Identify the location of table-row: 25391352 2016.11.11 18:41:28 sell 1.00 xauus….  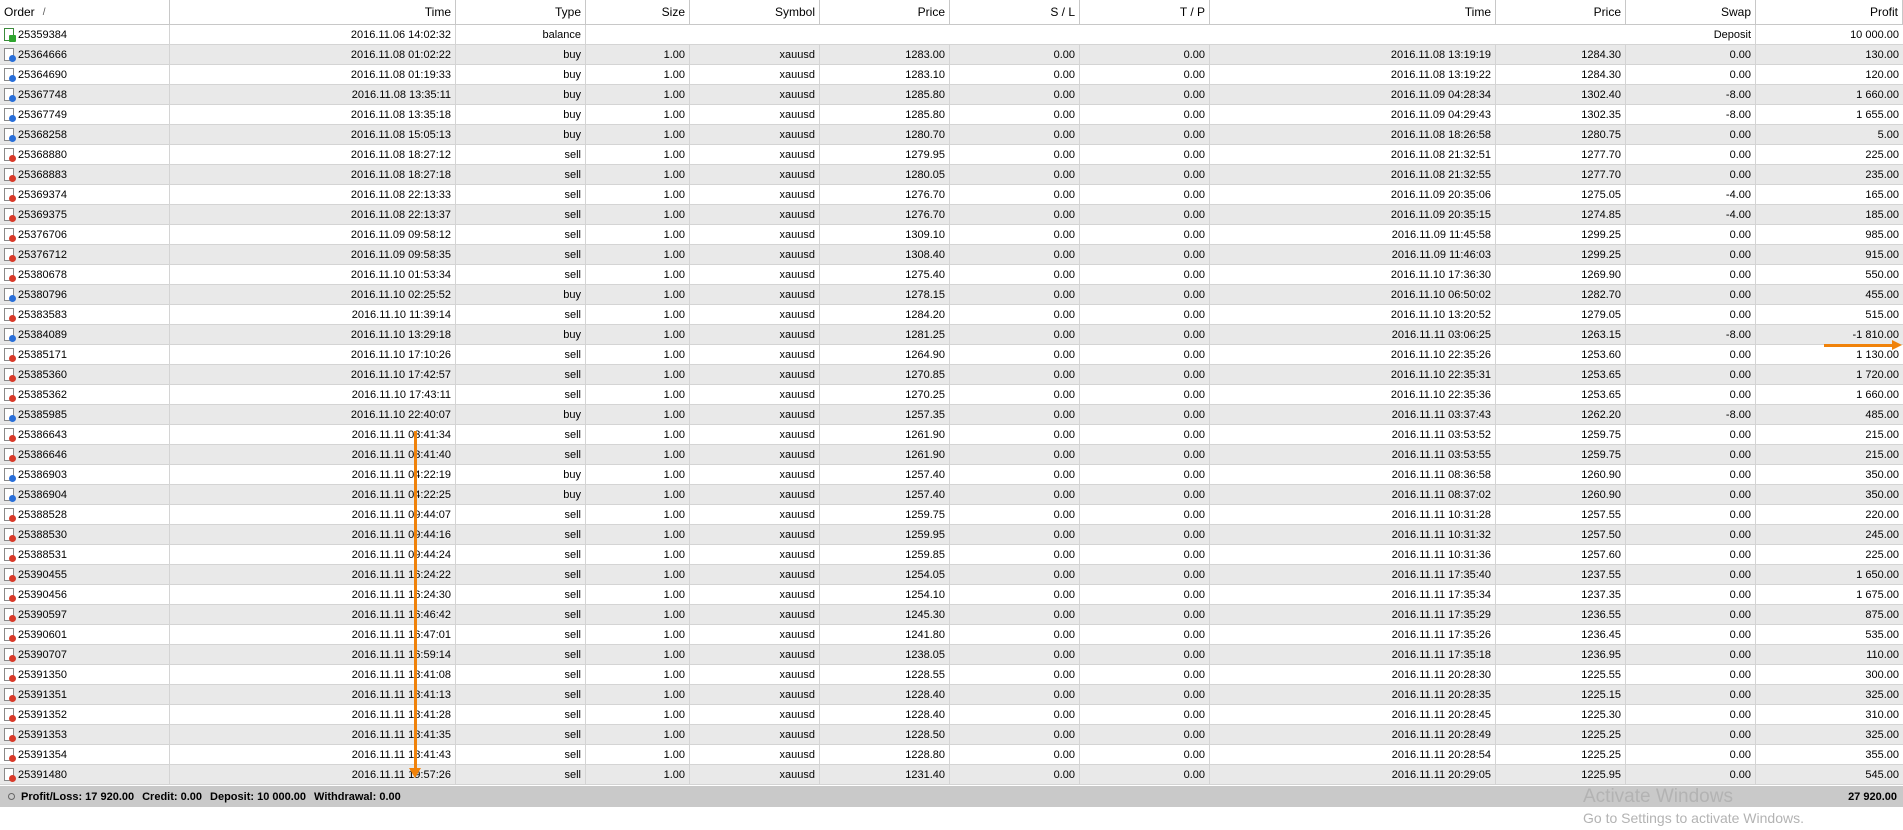
(951, 715).